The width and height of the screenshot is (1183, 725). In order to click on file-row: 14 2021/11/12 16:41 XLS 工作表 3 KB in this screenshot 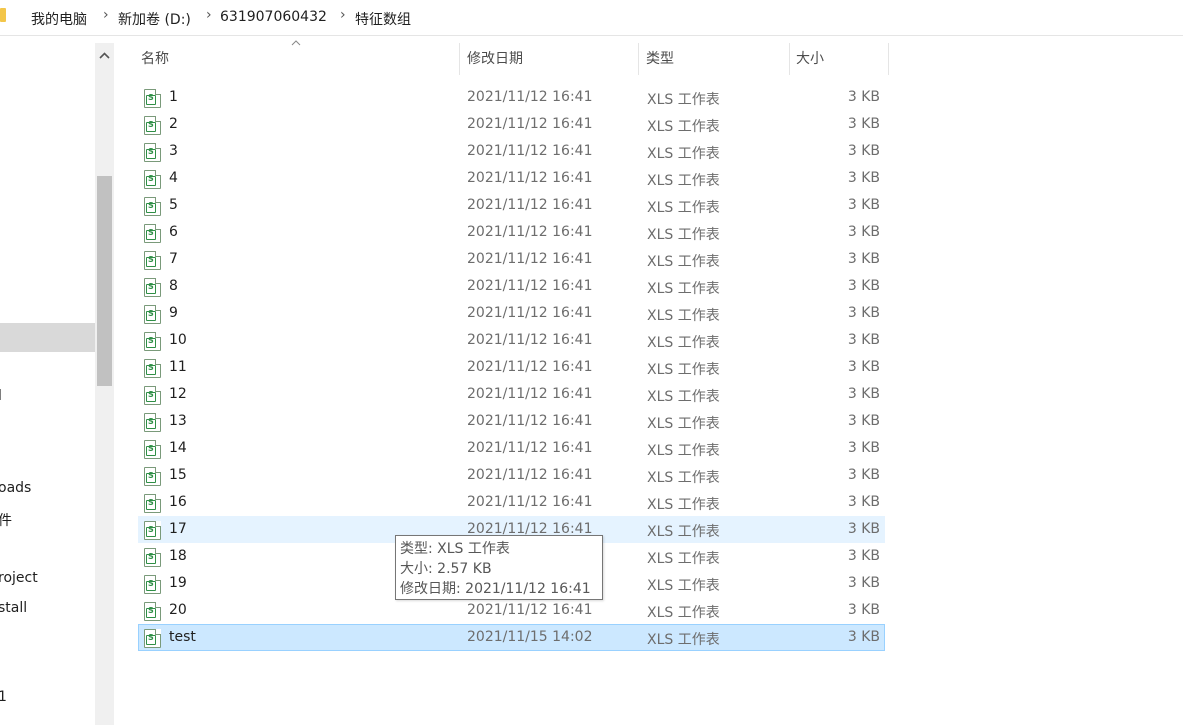, I will do `click(511, 448)`.